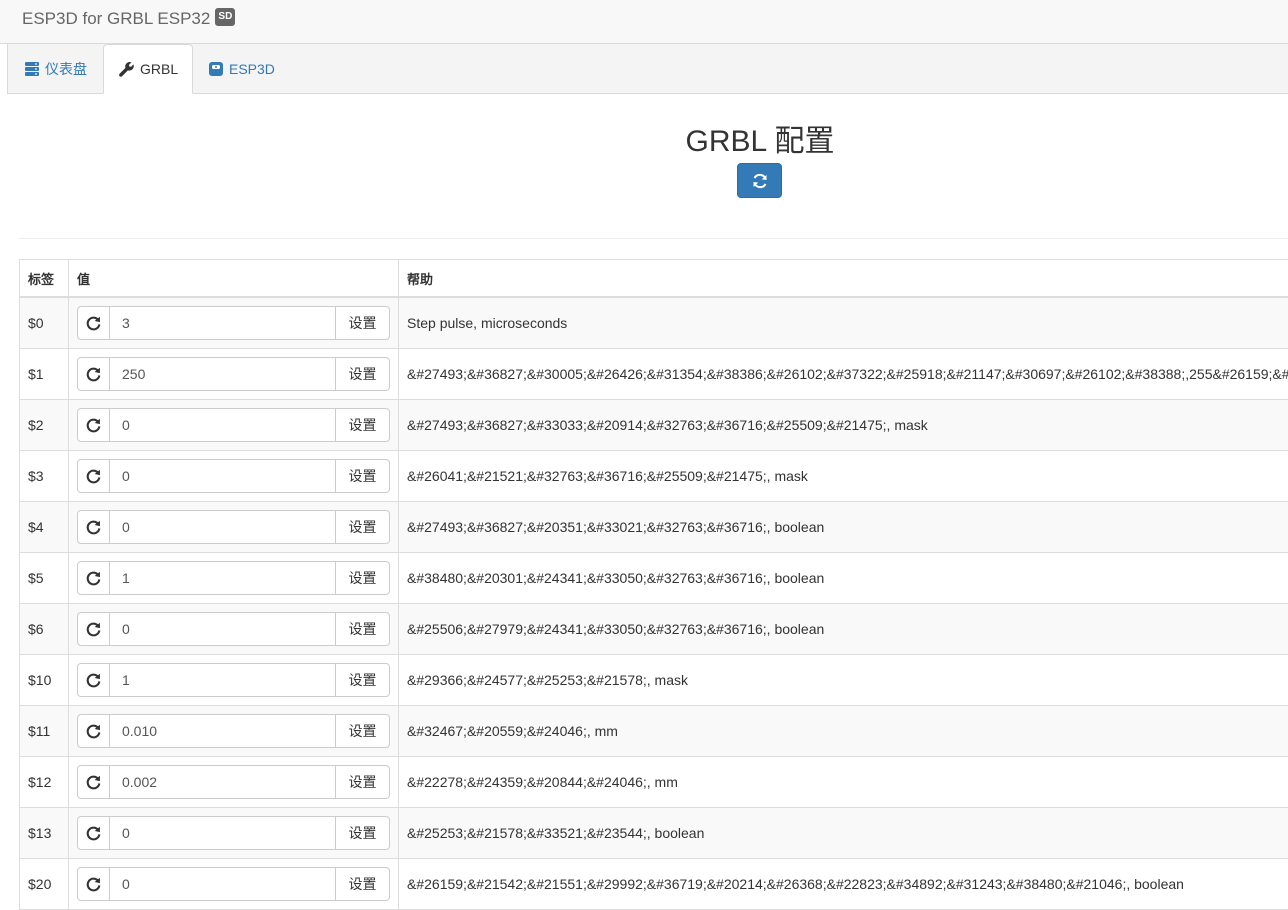 This screenshot has width=1288, height=910. What do you see at coordinates (36, 323) in the screenshot?
I see `setting-label-text: $0` at bounding box center [36, 323].